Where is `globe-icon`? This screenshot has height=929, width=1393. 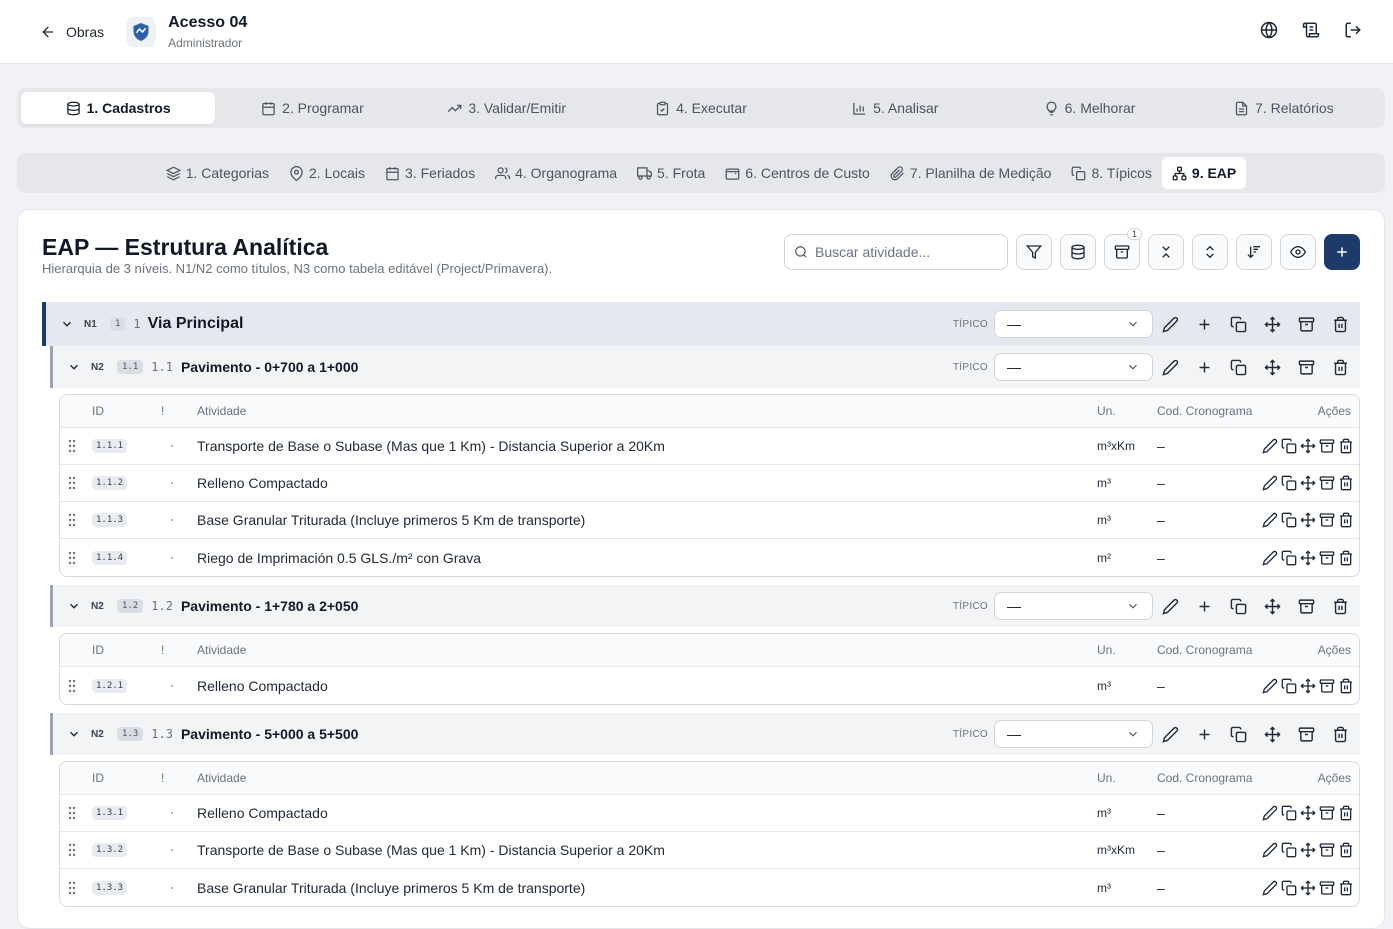
globe-icon is located at coordinates (1269, 30).